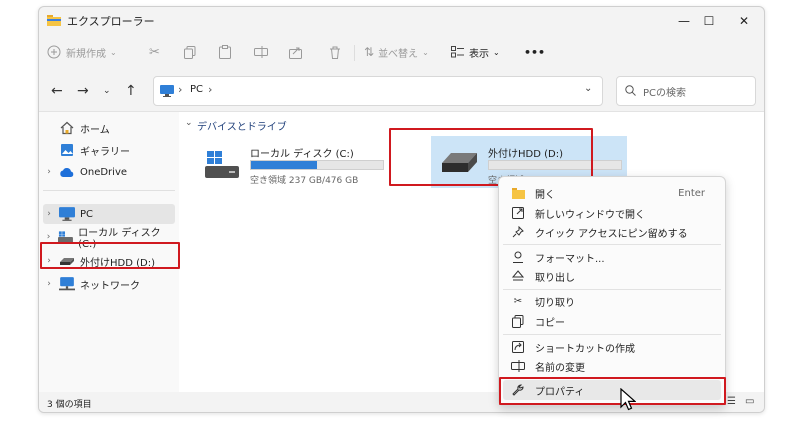  I want to click on window-title: エクスプローラー, so click(111, 21).